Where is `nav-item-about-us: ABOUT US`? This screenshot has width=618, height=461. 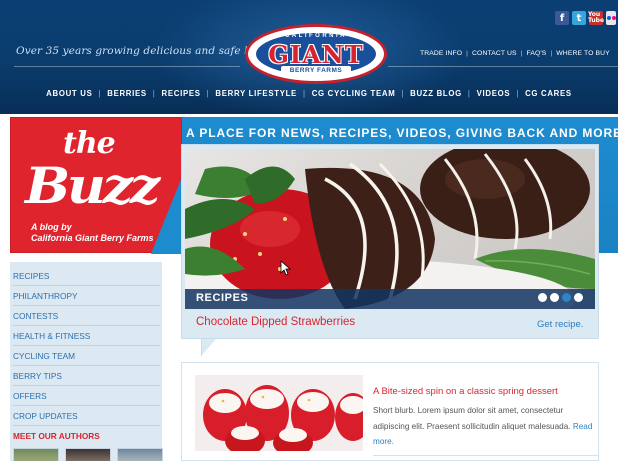 nav-item-about-us: ABOUT US is located at coordinates (69, 93).